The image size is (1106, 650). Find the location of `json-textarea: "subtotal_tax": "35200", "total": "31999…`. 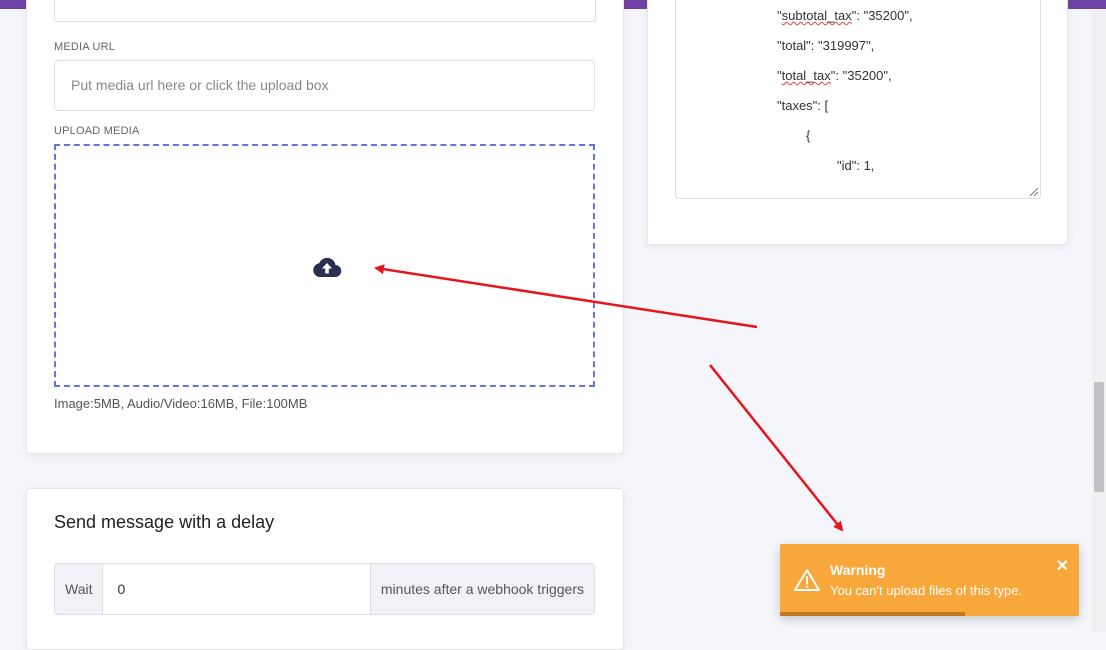

json-textarea: "subtotal_tax": "35200", "total": "31999… is located at coordinates (858, 99).